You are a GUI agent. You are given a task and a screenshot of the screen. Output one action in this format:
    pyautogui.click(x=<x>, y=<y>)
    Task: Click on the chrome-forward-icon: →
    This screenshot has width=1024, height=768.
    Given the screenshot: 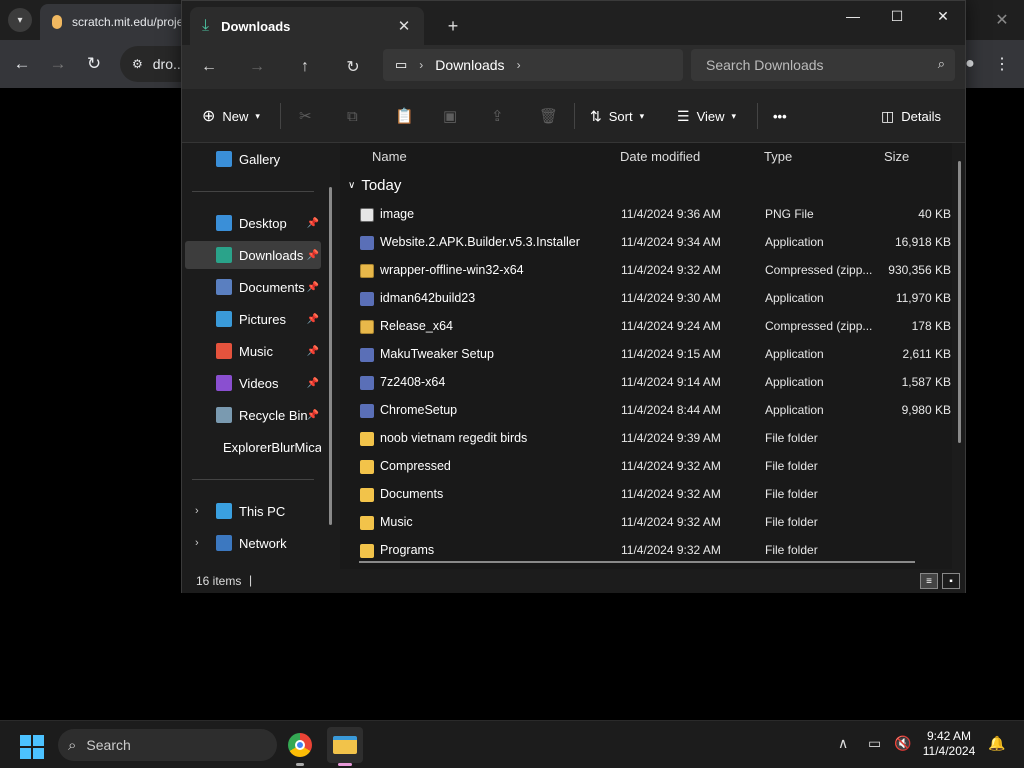 What is the action you would take?
    pyautogui.click(x=58, y=64)
    